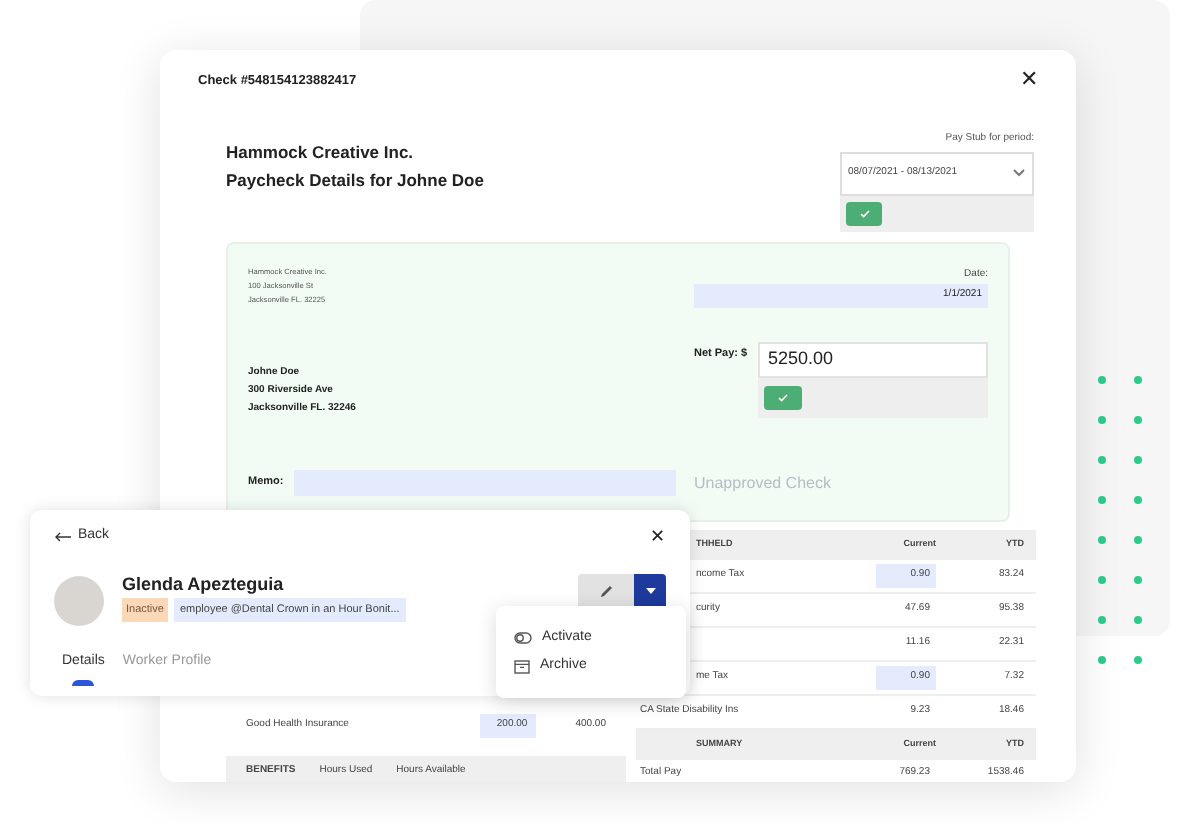  What do you see at coordinates (63, 536) in the screenshot?
I see `arrow-left-icon` at bounding box center [63, 536].